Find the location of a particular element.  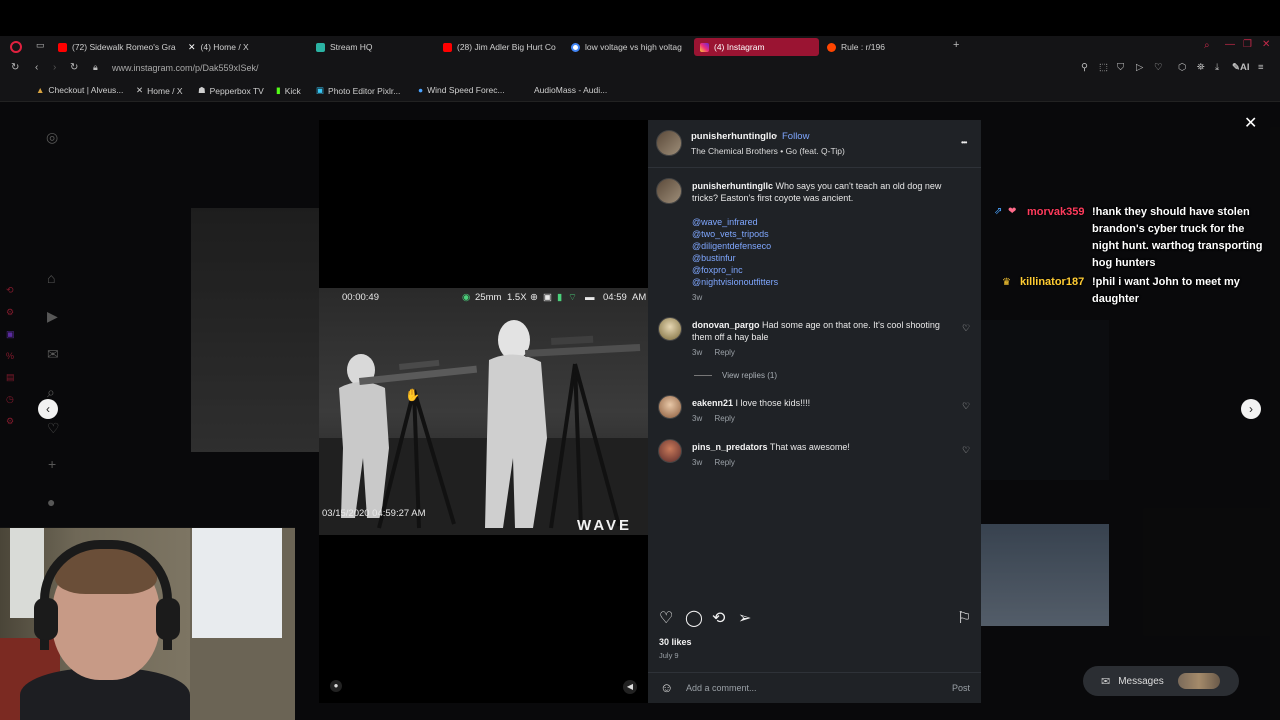

back-icon: ‹ is located at coordinates (36, 67).